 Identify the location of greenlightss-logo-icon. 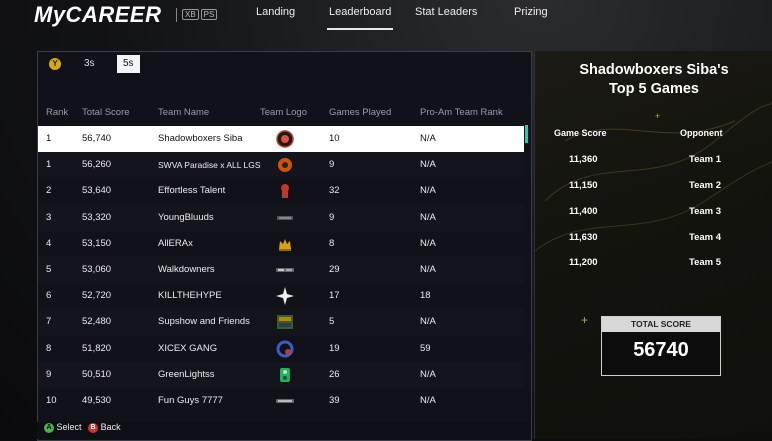
(285, 375).